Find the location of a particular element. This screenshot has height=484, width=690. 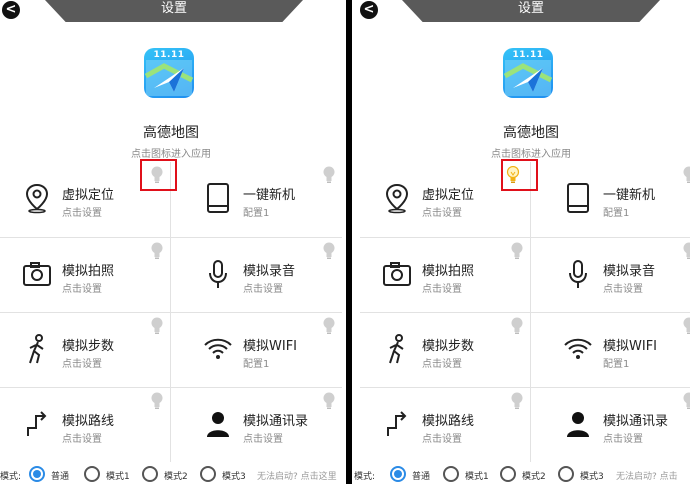

help-link: 无法启动? 点击这里 is located at coordinates (297, 475).